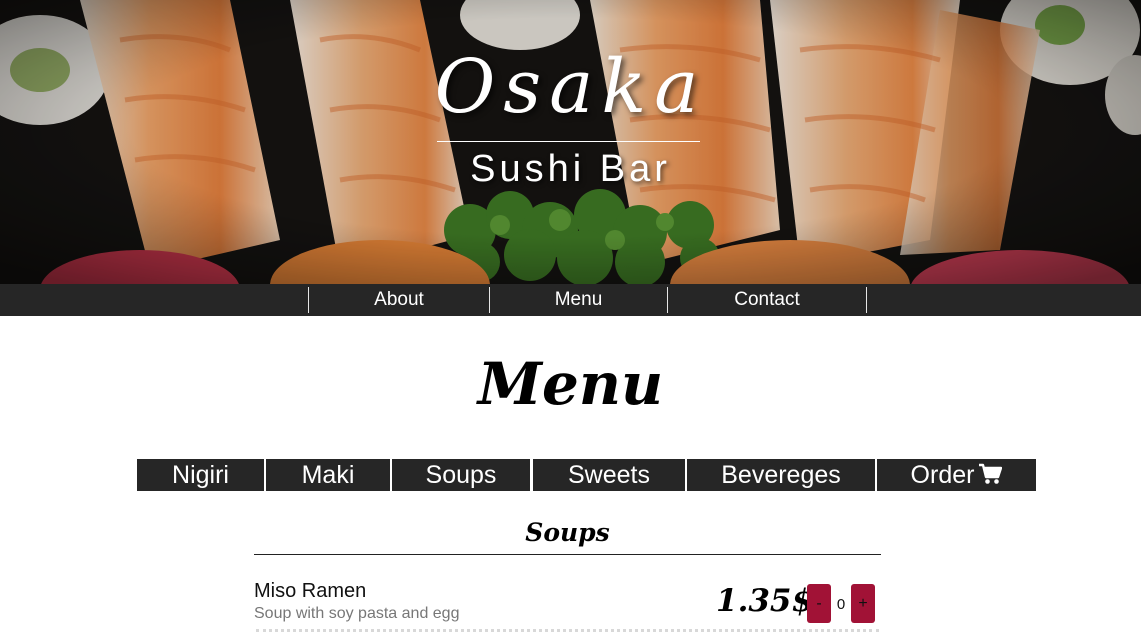 This screenshot has width=1141, height=638. I want to click on tab-sweets: Sweets, so click(609, 475).